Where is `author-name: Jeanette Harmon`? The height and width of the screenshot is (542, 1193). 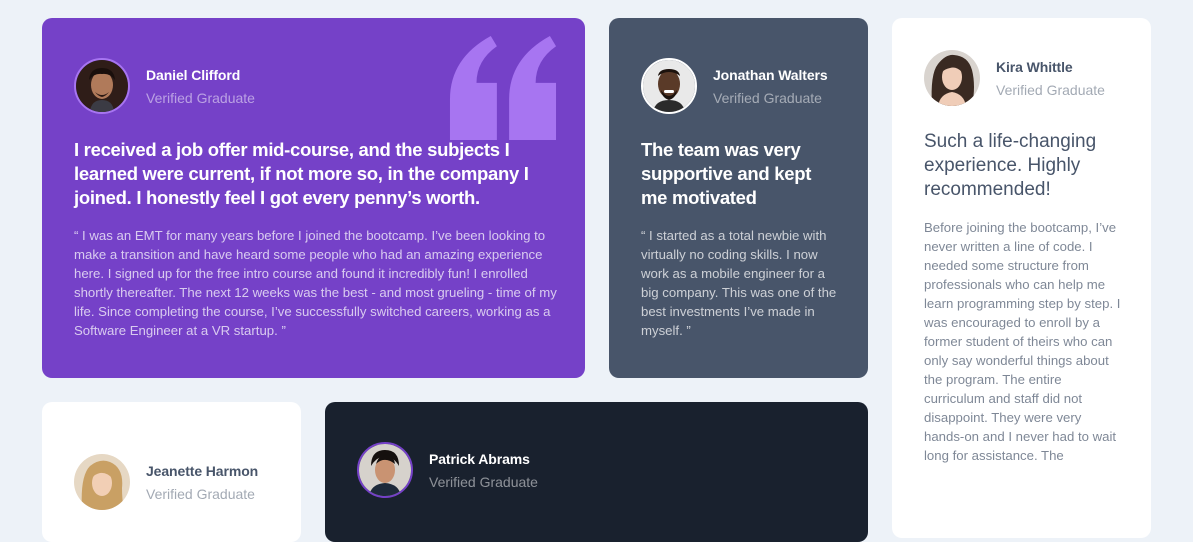
author-name: Jeanette Harmon is located at coordinates (202, 470).